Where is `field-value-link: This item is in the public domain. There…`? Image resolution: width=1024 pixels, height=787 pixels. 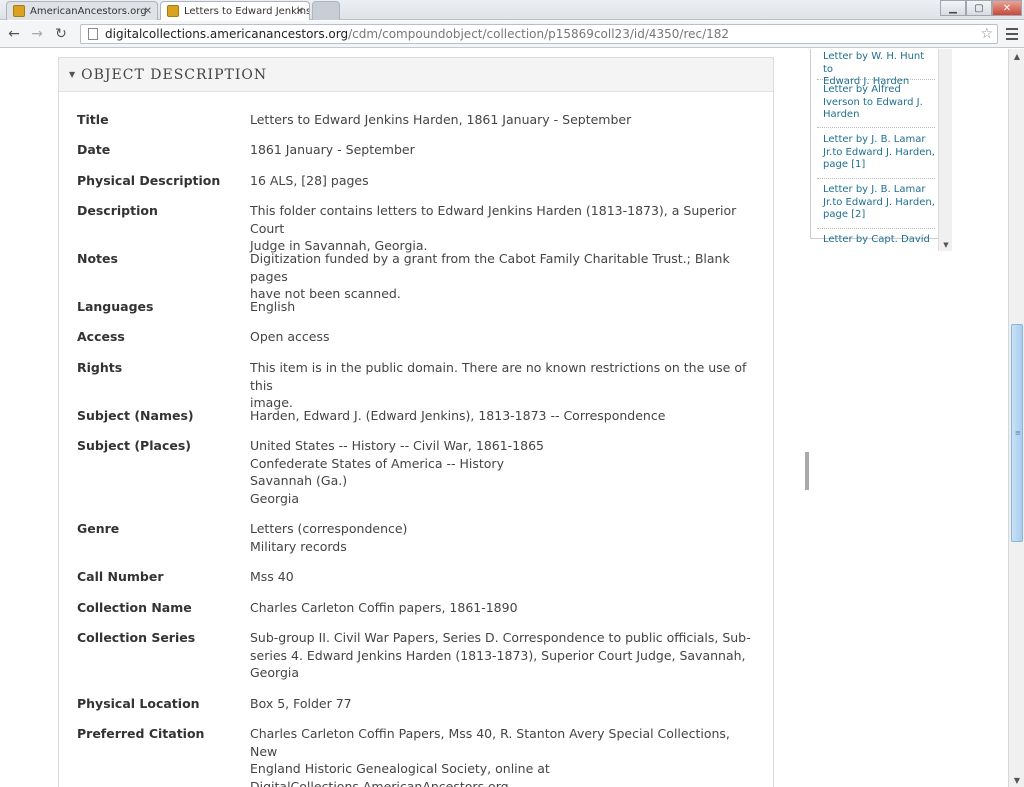 field-value-link: This item is in the public domain. There… is located at coordinates (505, 385).